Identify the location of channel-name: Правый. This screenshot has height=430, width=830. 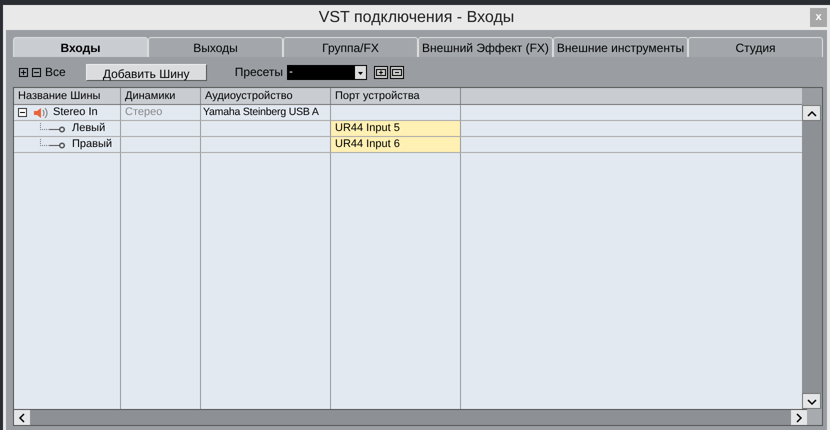
(92, 144).